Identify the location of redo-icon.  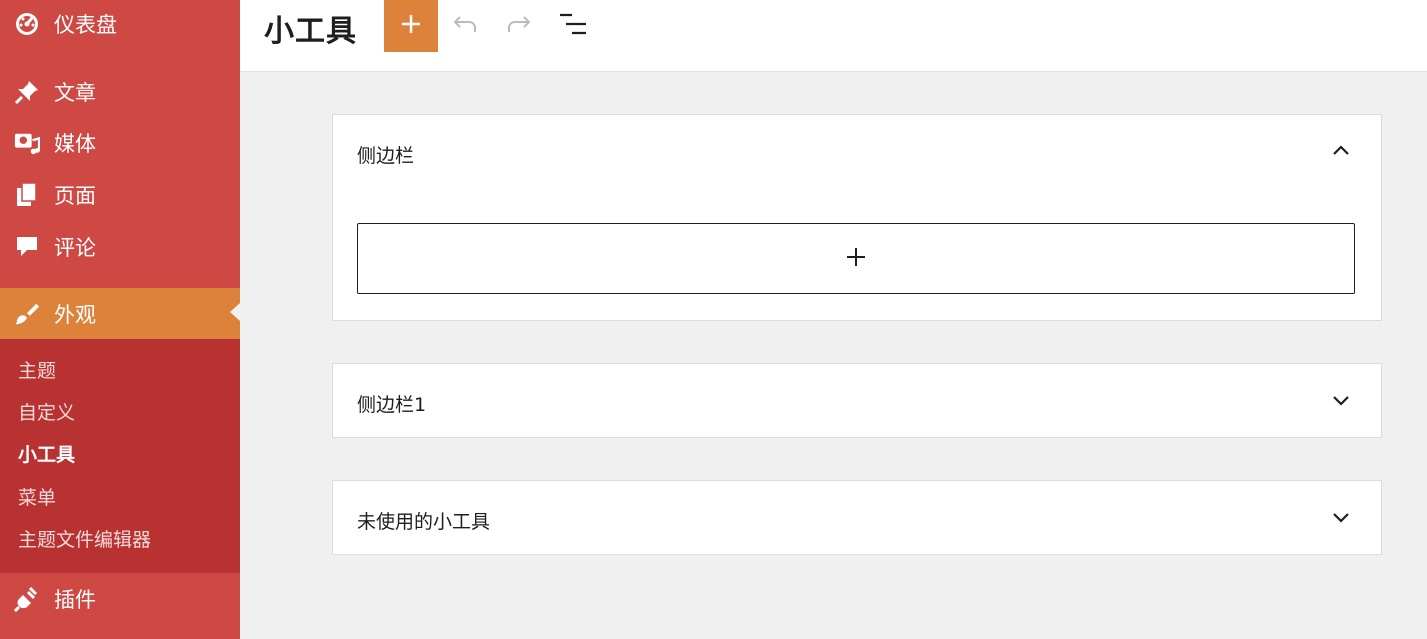
(519, 26).